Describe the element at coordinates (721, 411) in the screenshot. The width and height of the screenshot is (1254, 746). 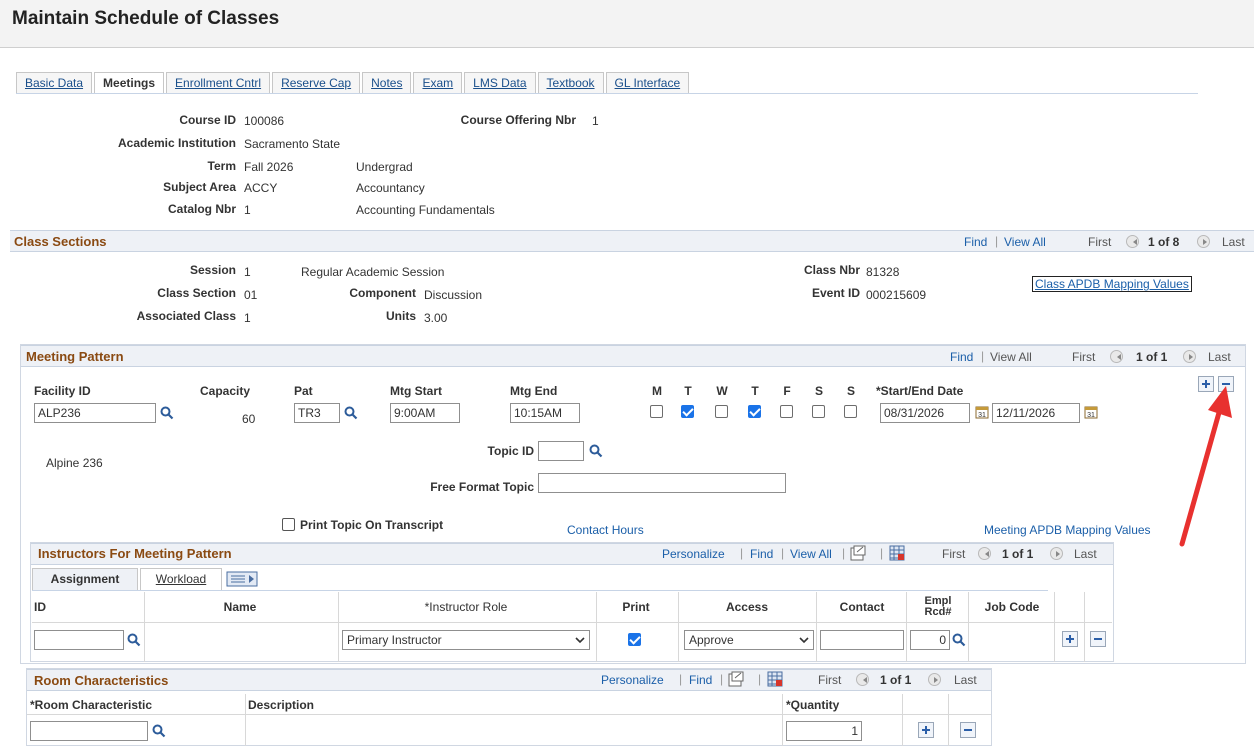
I see `day-checkbox-wednesday` at that location.